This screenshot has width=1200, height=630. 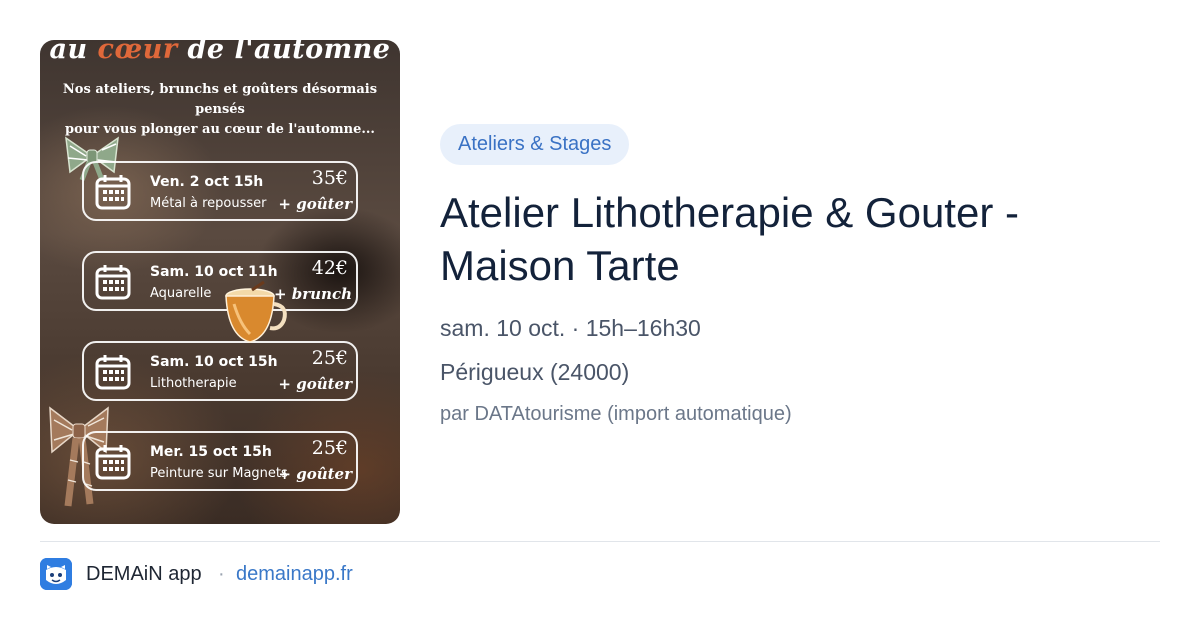 What do you see at coordinates (193, 383) in the screenshot?
I see `poster-event-activity: Lithotherapie` at bounding box center [193, 383].